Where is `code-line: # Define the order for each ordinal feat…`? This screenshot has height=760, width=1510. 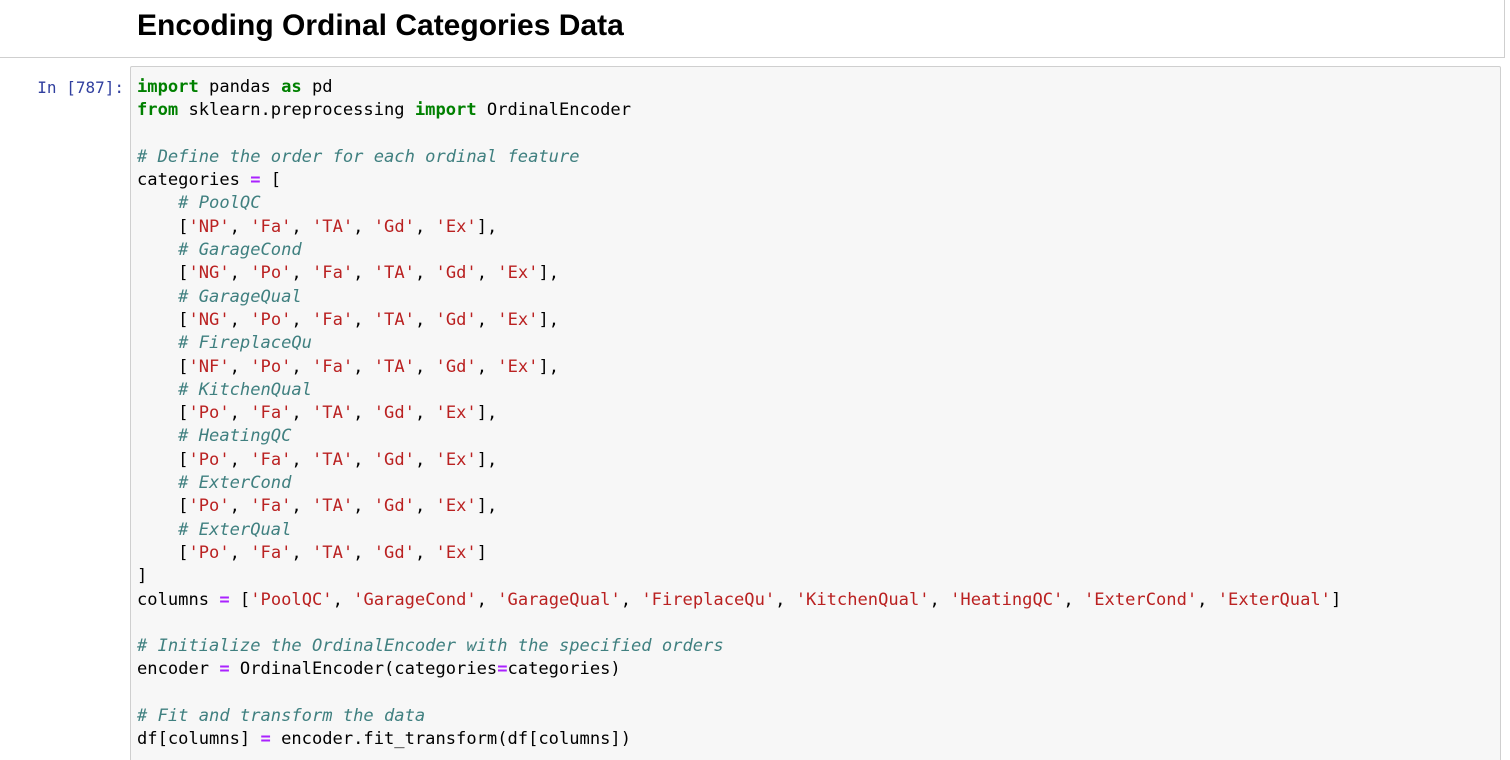 code-line: # Define the order for each ordinal feat… is located at coordinates (739, 157).